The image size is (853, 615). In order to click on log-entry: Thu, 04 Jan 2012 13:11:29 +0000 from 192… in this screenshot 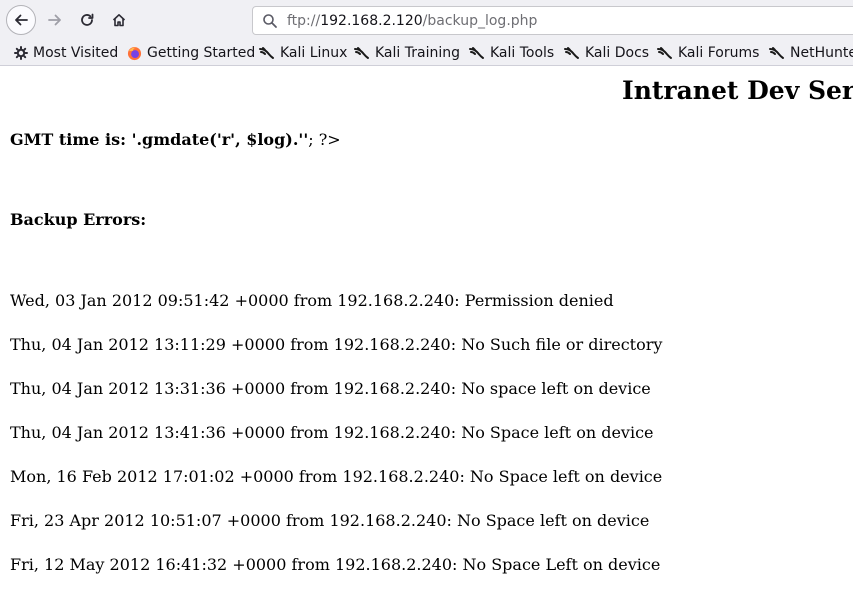, I will do `click(336, 344)`.